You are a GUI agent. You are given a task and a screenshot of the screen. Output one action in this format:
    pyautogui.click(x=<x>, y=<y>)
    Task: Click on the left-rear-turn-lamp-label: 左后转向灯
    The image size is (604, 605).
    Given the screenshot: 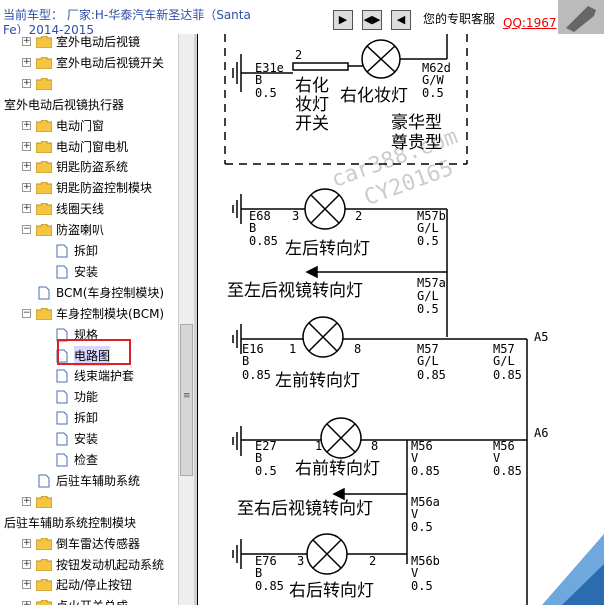 What is the action you would take?
    pyautogui.click(x=327, y=249)
    